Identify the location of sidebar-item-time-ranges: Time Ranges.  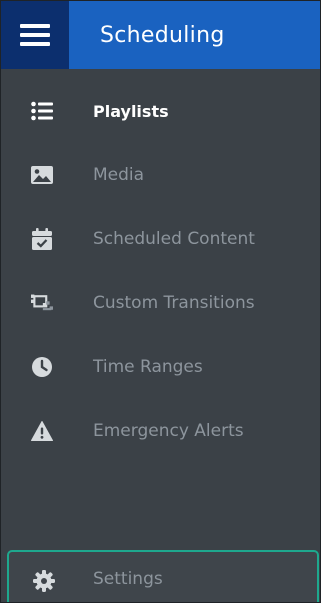
(160, 367).